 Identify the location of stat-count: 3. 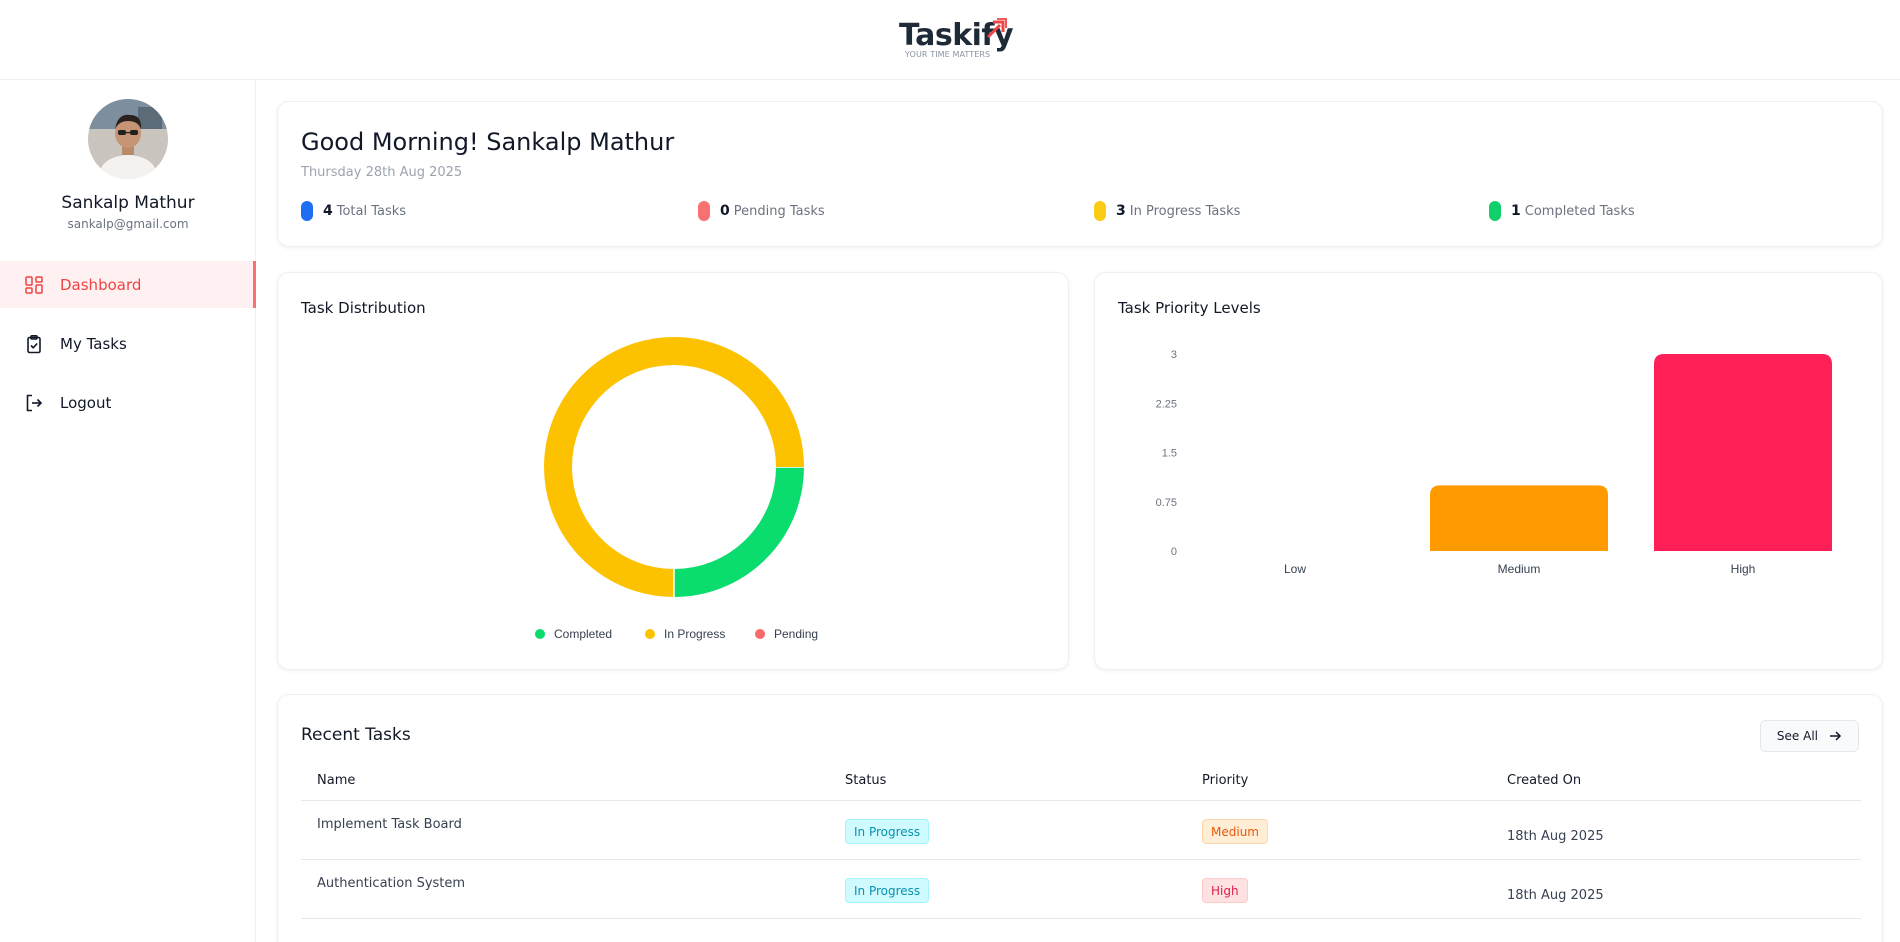
(1121, 211).